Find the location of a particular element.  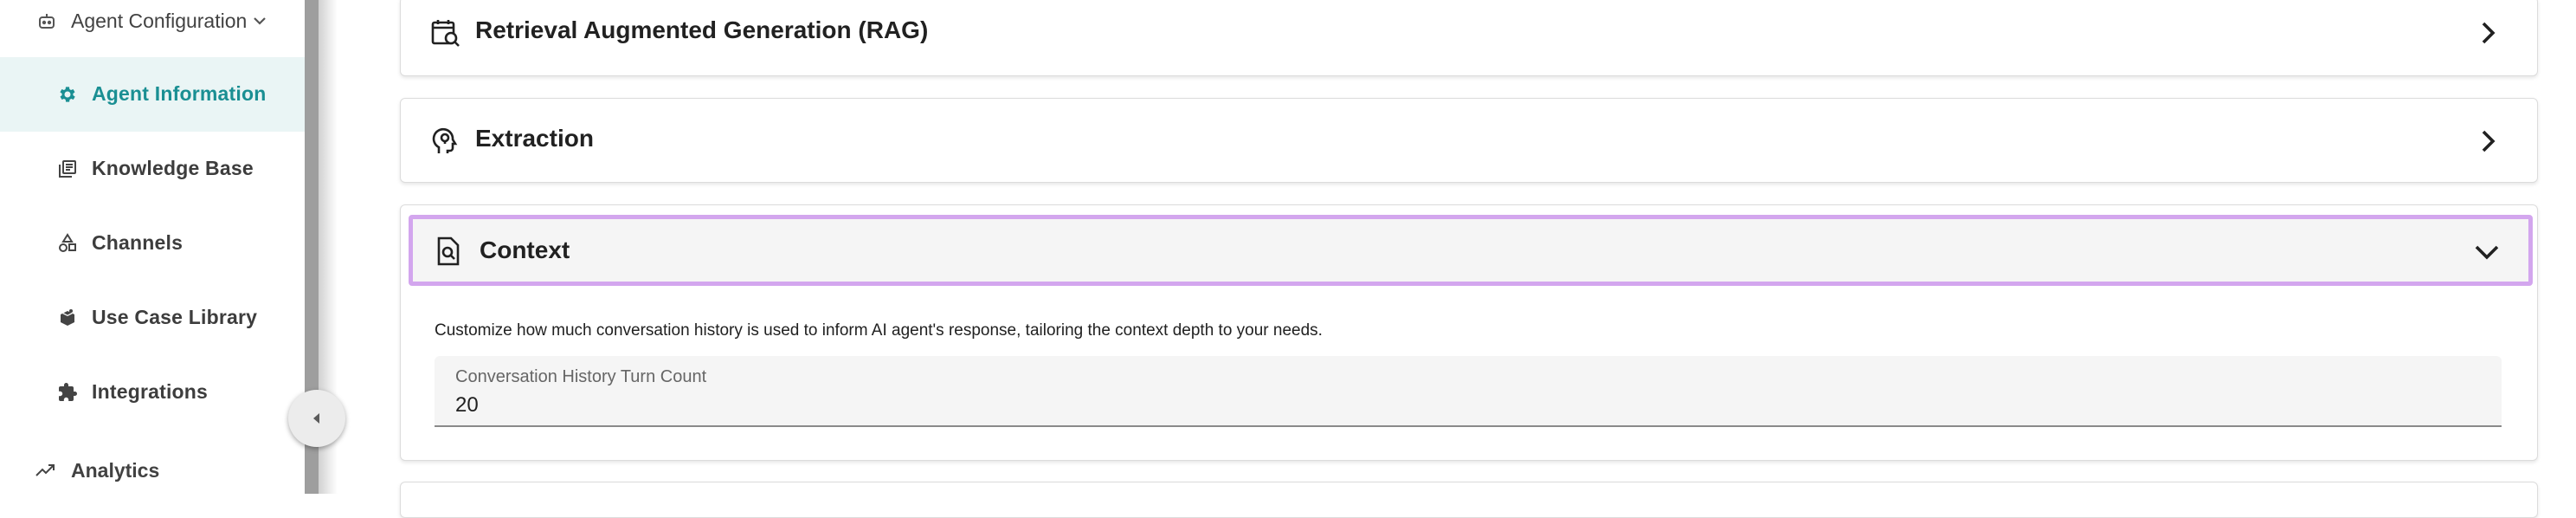

shapes-icon is located at coordinates (67, 243).